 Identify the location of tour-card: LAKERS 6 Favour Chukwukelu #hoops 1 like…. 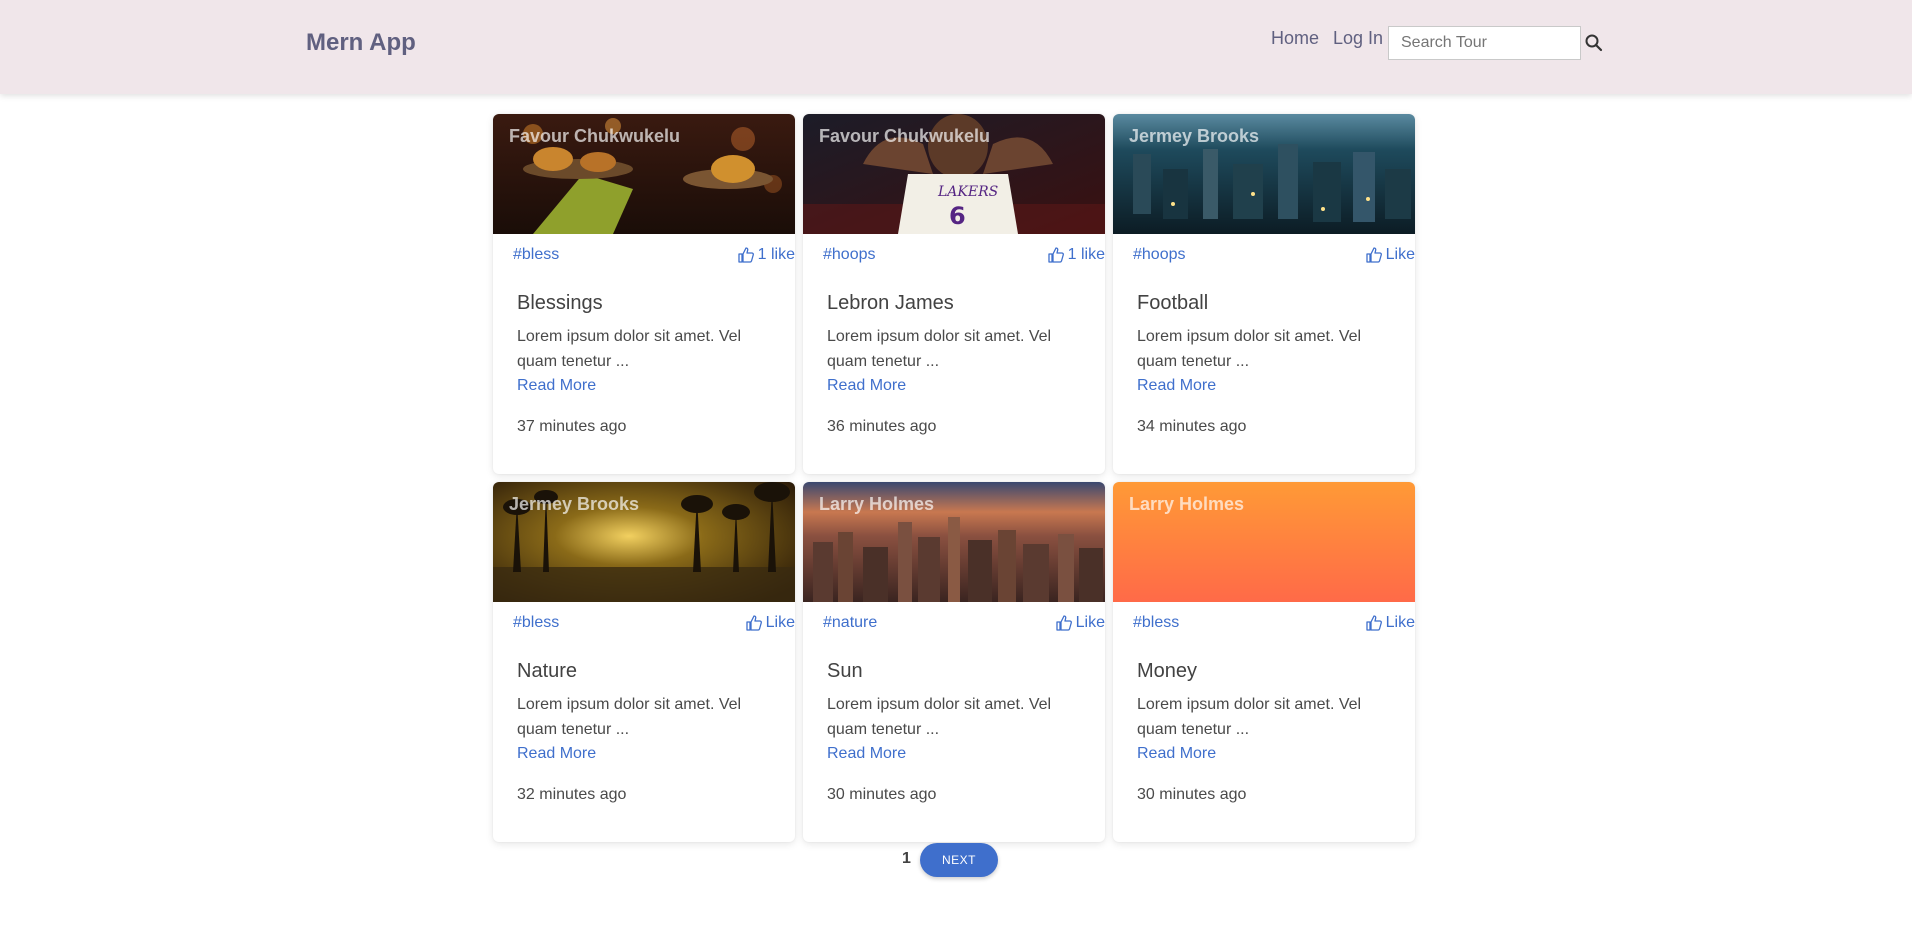
(954, 294).